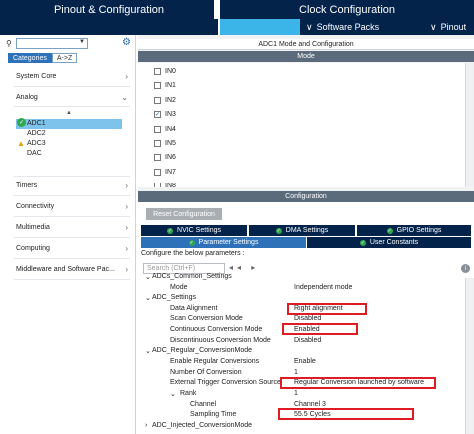 Image resolution: width=474 pixels, height=434 pixels. What do you see at coordinates (419, 230) in the screenshot?
I see `tab-label: GPIO Settings` at bounding box center [419, 230].